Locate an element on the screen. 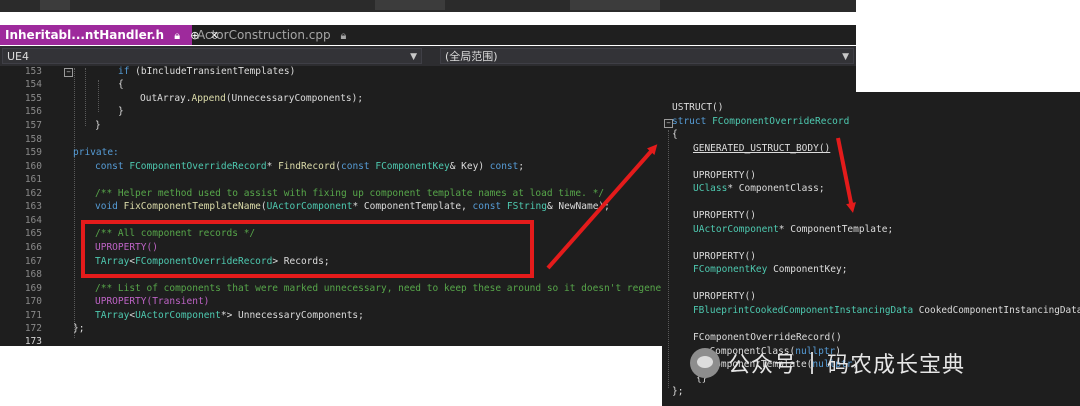 The width and height of the screenshot is (1080, 406). line-number: 156 is located at coordinates (33, 111).